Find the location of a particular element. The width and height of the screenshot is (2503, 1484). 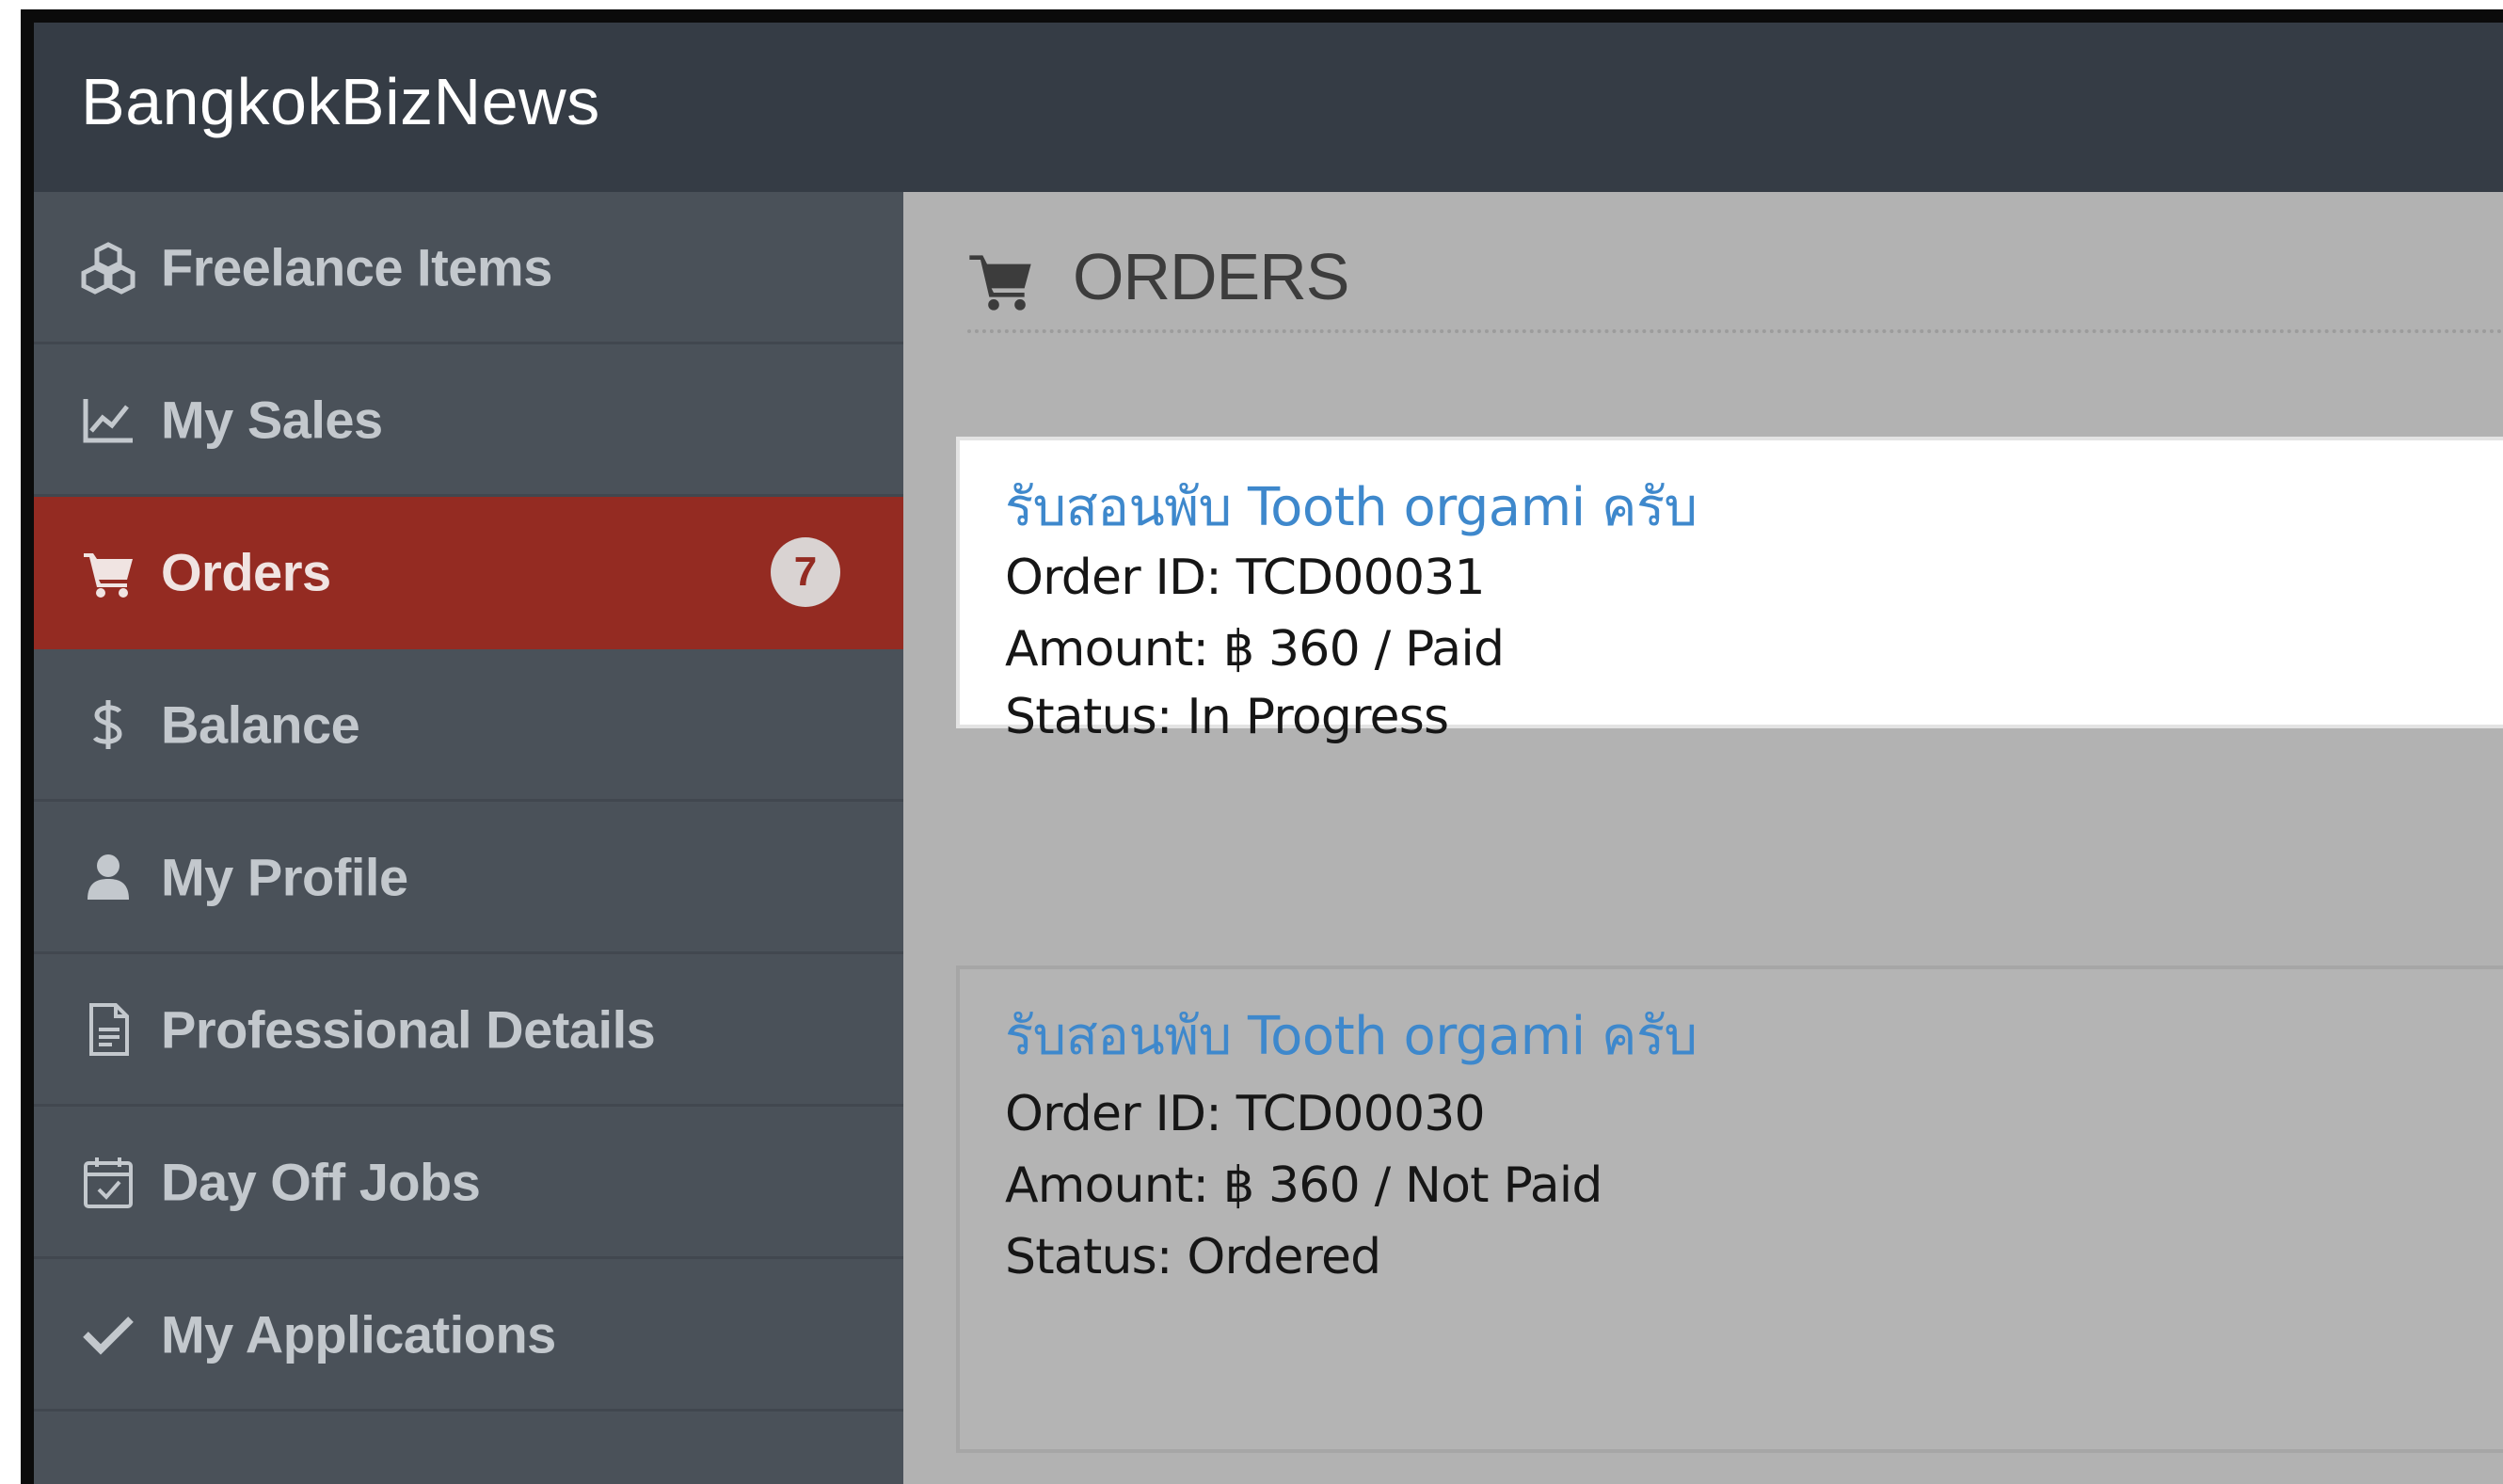

sidebar-item-orders: Orders 7 is located at coordinates (484, 573).